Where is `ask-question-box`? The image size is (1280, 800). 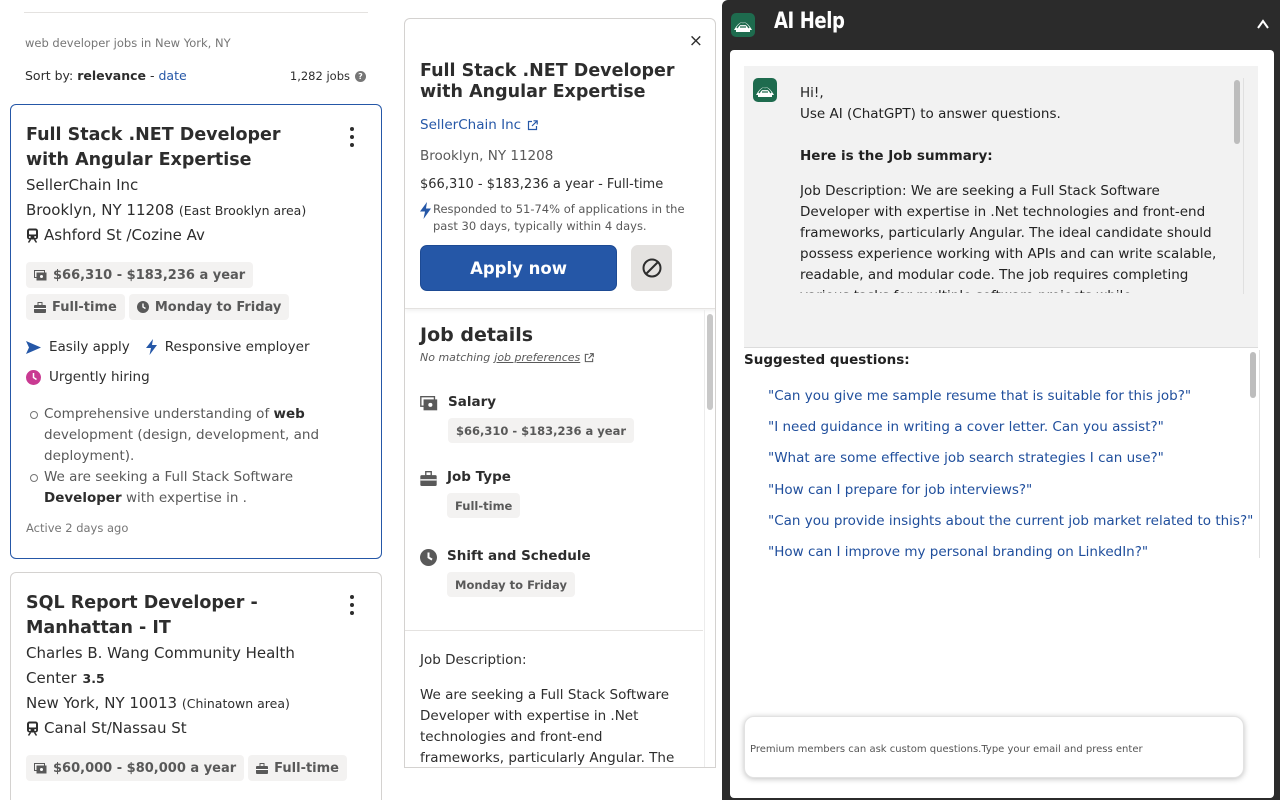 ask-question-box is located at coordinates (994, 747).